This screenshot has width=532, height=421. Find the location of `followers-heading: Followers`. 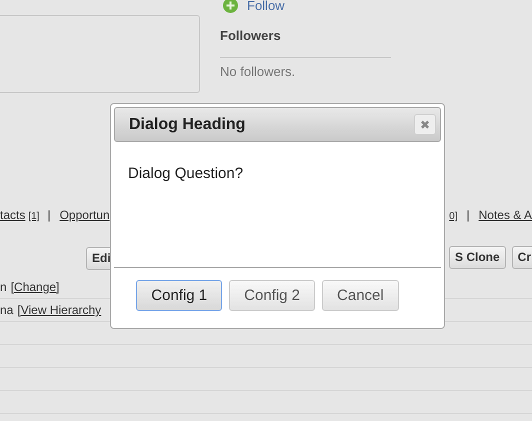

followers-heading: Followers is located at coordinates (305, 43).